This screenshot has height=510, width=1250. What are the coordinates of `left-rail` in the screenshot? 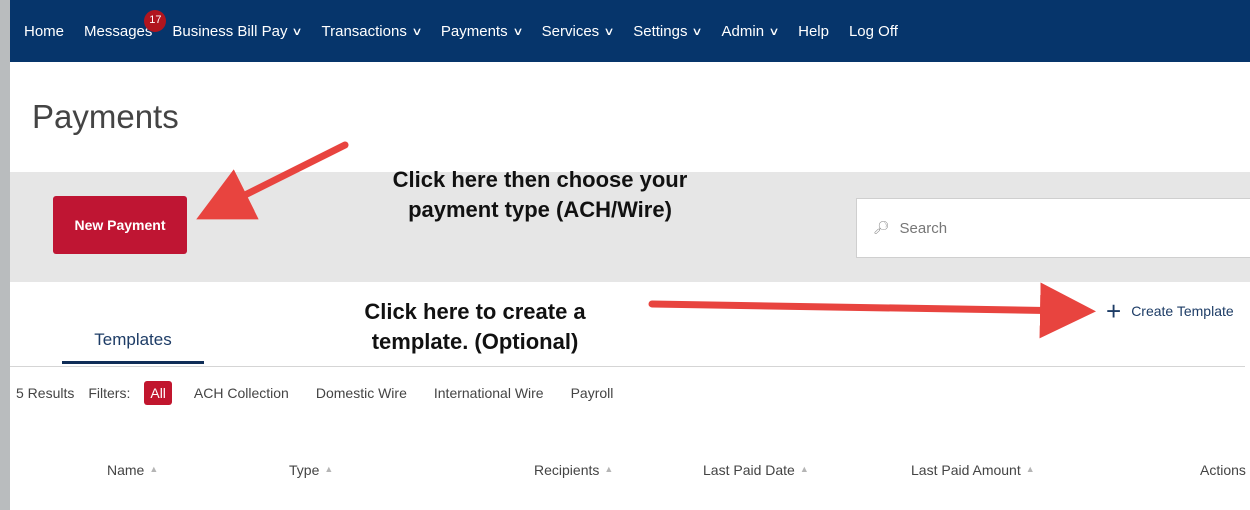 It's located at (5, 255).